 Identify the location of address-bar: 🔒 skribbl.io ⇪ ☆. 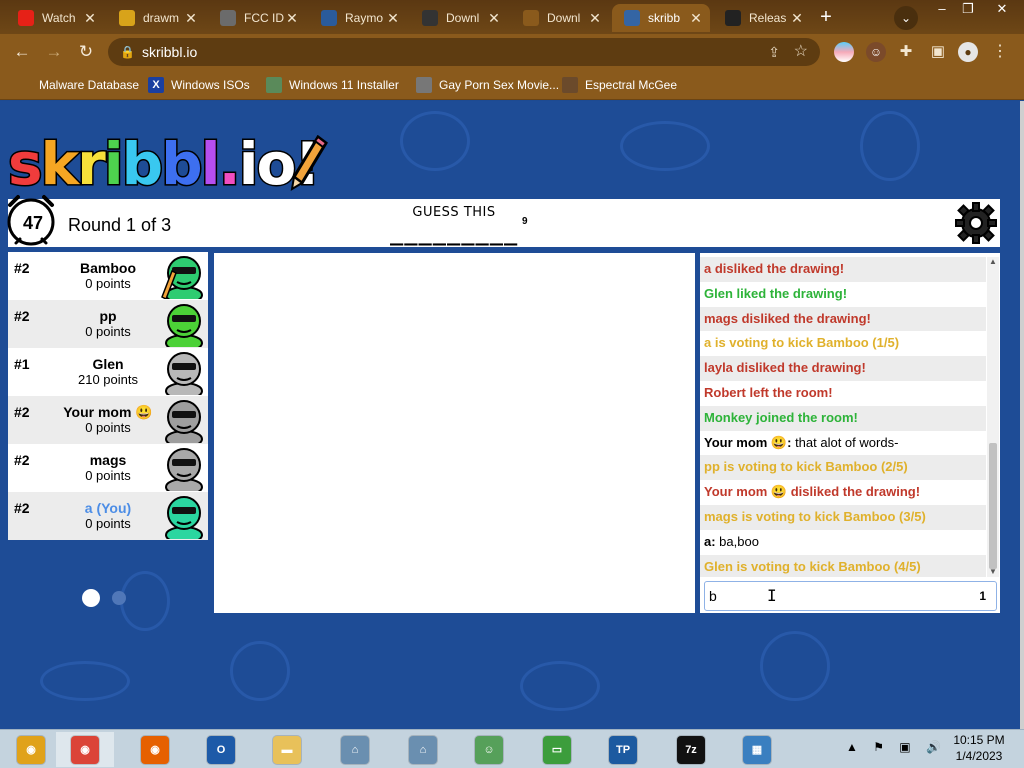
(464, 52).